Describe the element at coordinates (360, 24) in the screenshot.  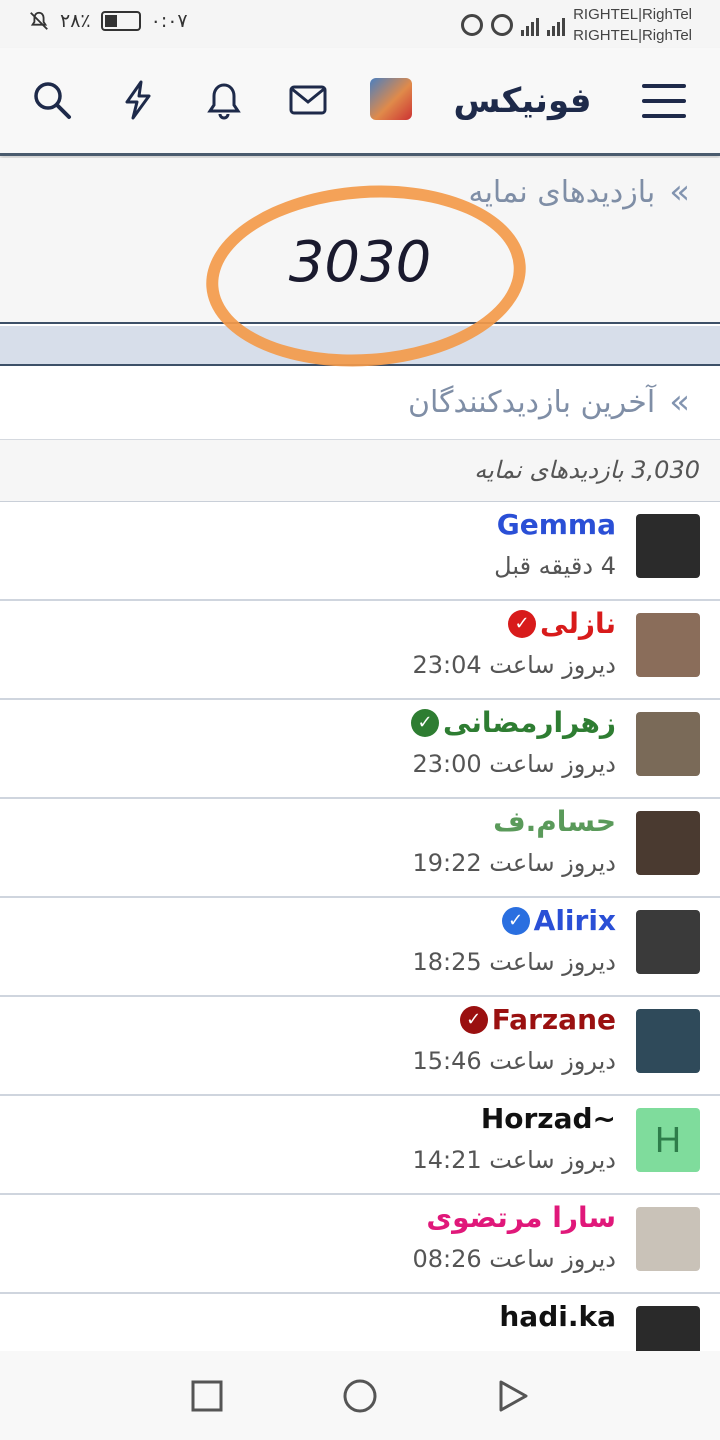
I see `status-bar: ۰:۰۷ ۲۸٪ RIGHTEL|RighTel RIGHTEL|RighTel` at that location.